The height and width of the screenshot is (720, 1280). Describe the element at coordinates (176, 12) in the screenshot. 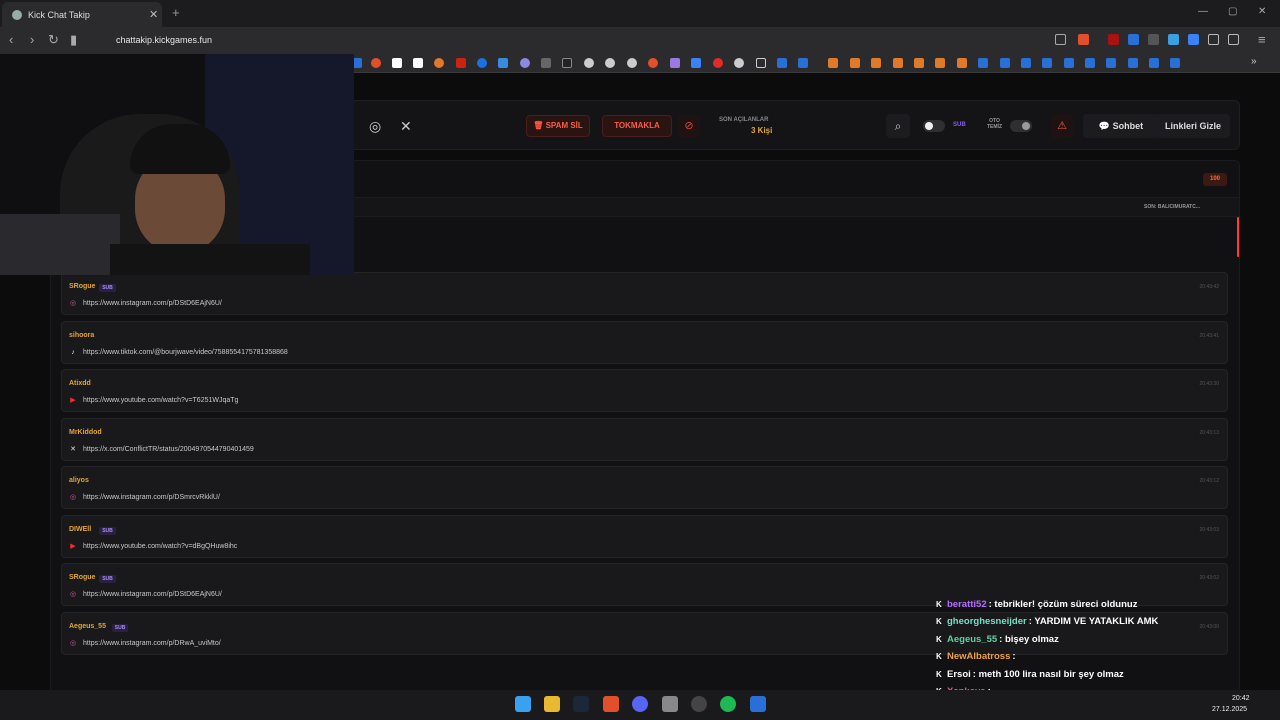

I see `new-tab-button: +` at that location.